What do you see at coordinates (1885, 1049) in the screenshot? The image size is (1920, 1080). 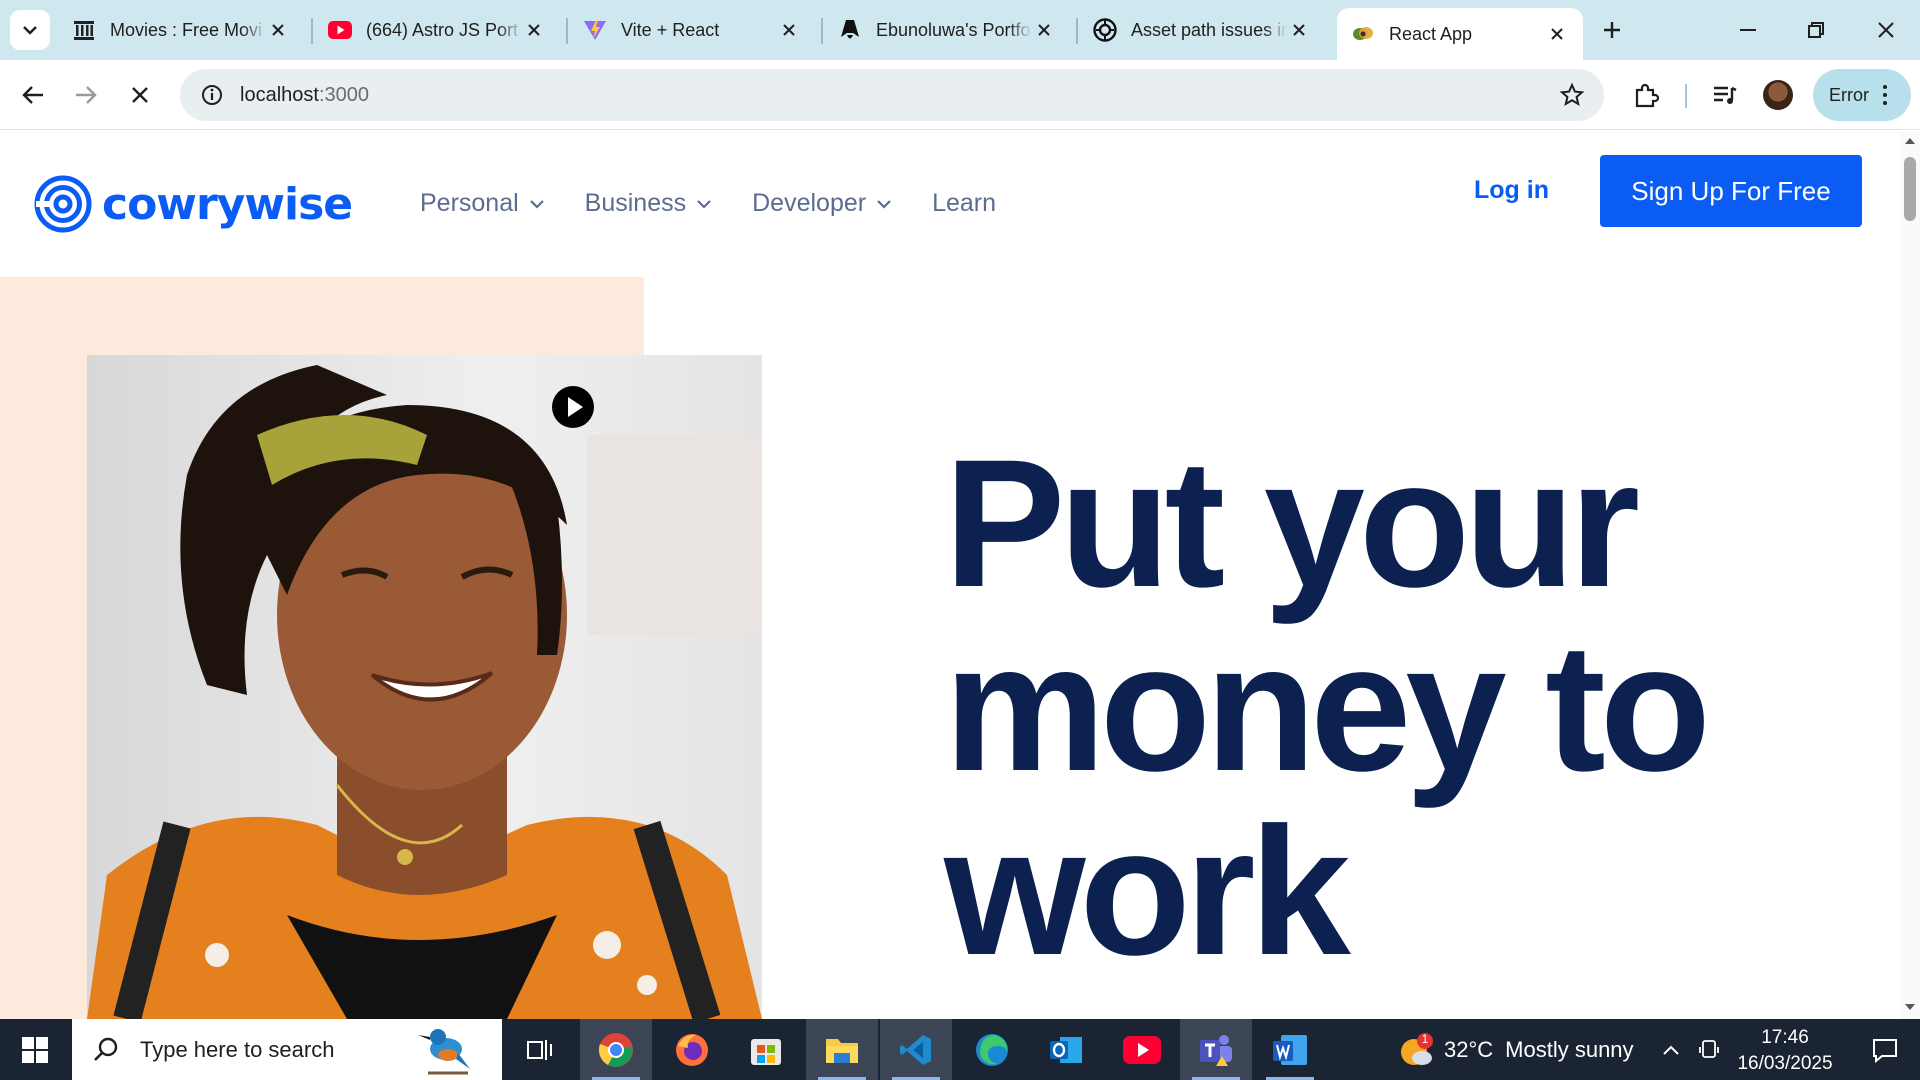 I see `notification-center-button` at bounding box center [1885, 1049].